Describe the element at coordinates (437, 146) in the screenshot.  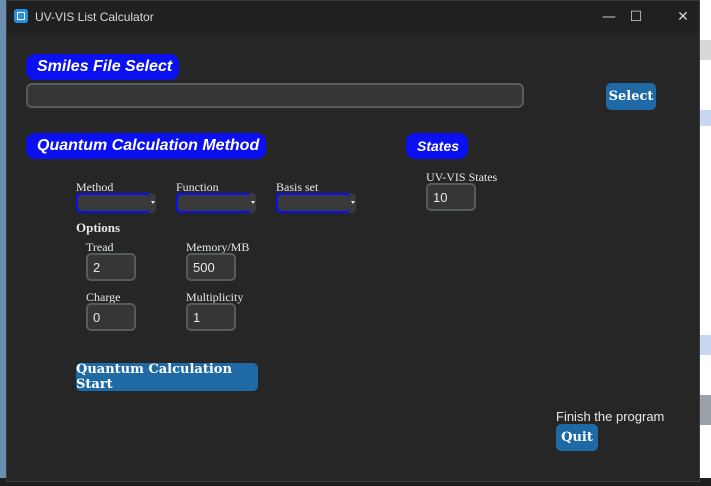
I see `states-label: States` at that location.